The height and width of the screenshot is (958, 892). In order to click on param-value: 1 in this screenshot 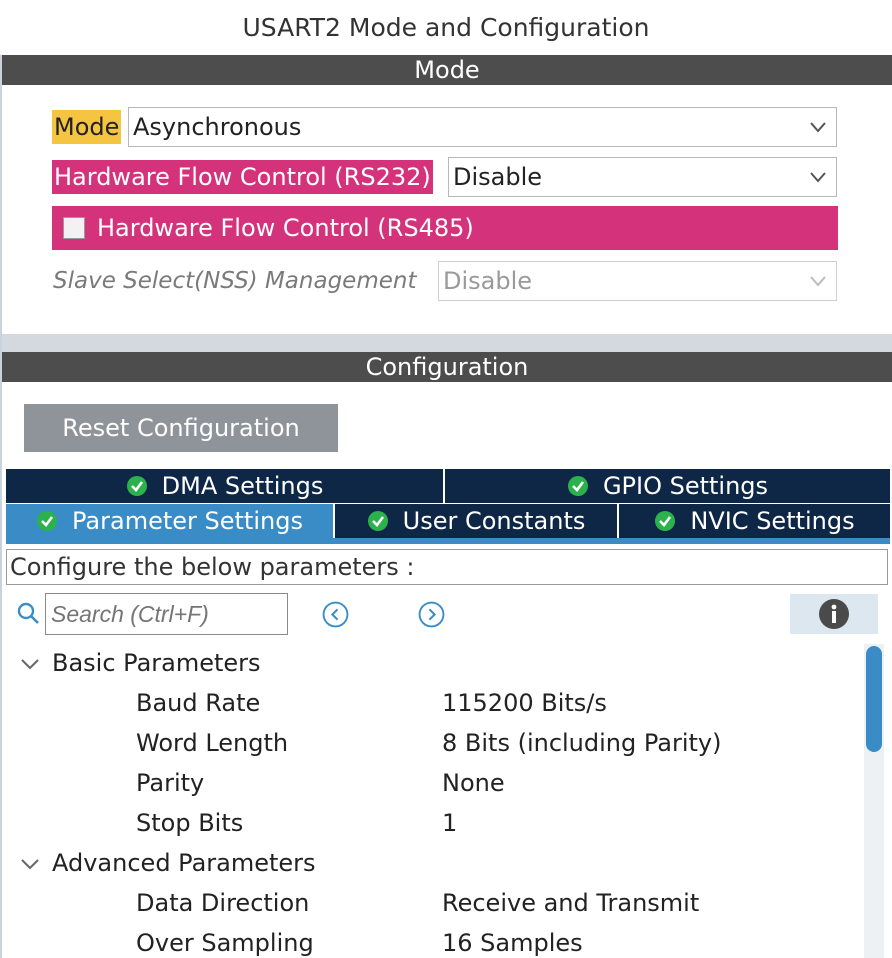, I will do `click(449, 823)`.